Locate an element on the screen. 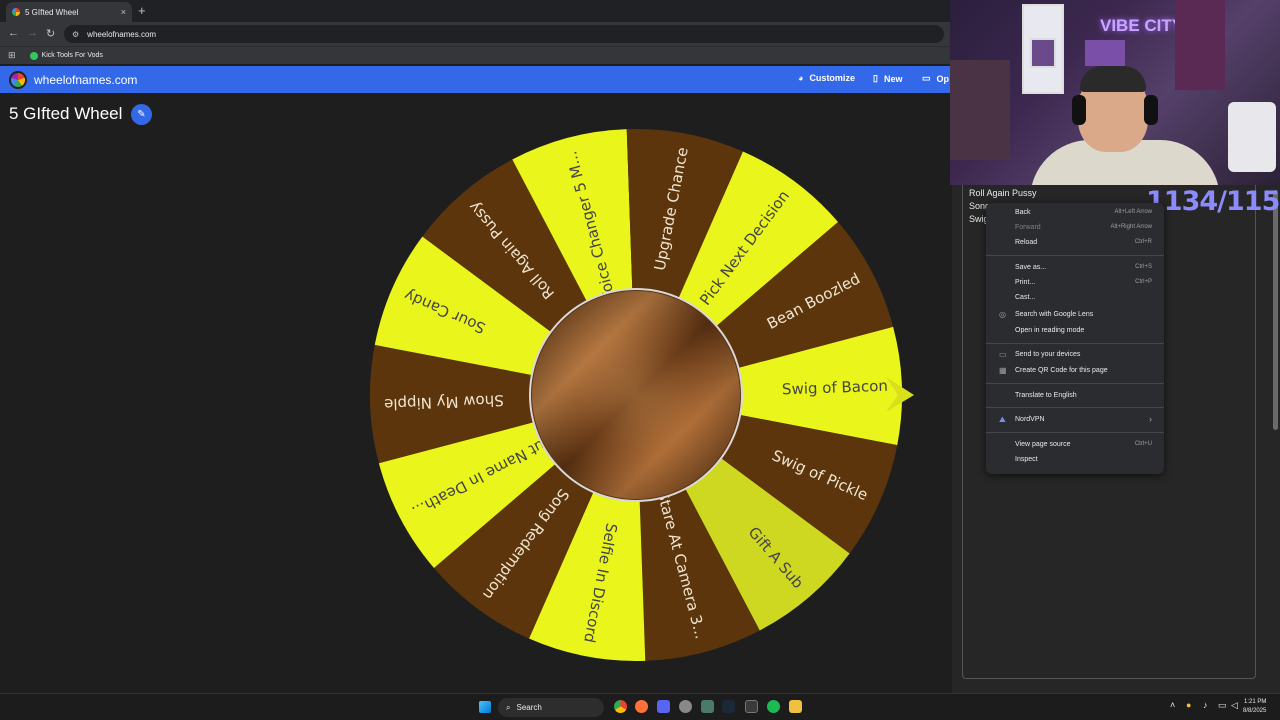  air-conditioner is located at coordinates (1252, 137).